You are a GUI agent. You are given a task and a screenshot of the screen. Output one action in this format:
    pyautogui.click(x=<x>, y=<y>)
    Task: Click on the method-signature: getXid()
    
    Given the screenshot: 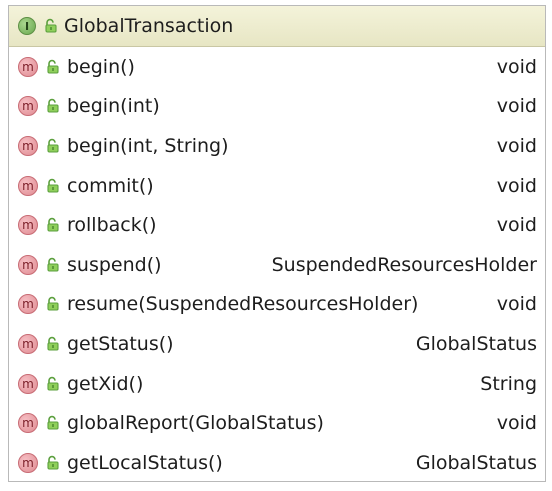 What is the action you would take?
    pyautogui.click(x=105, y=383)
    